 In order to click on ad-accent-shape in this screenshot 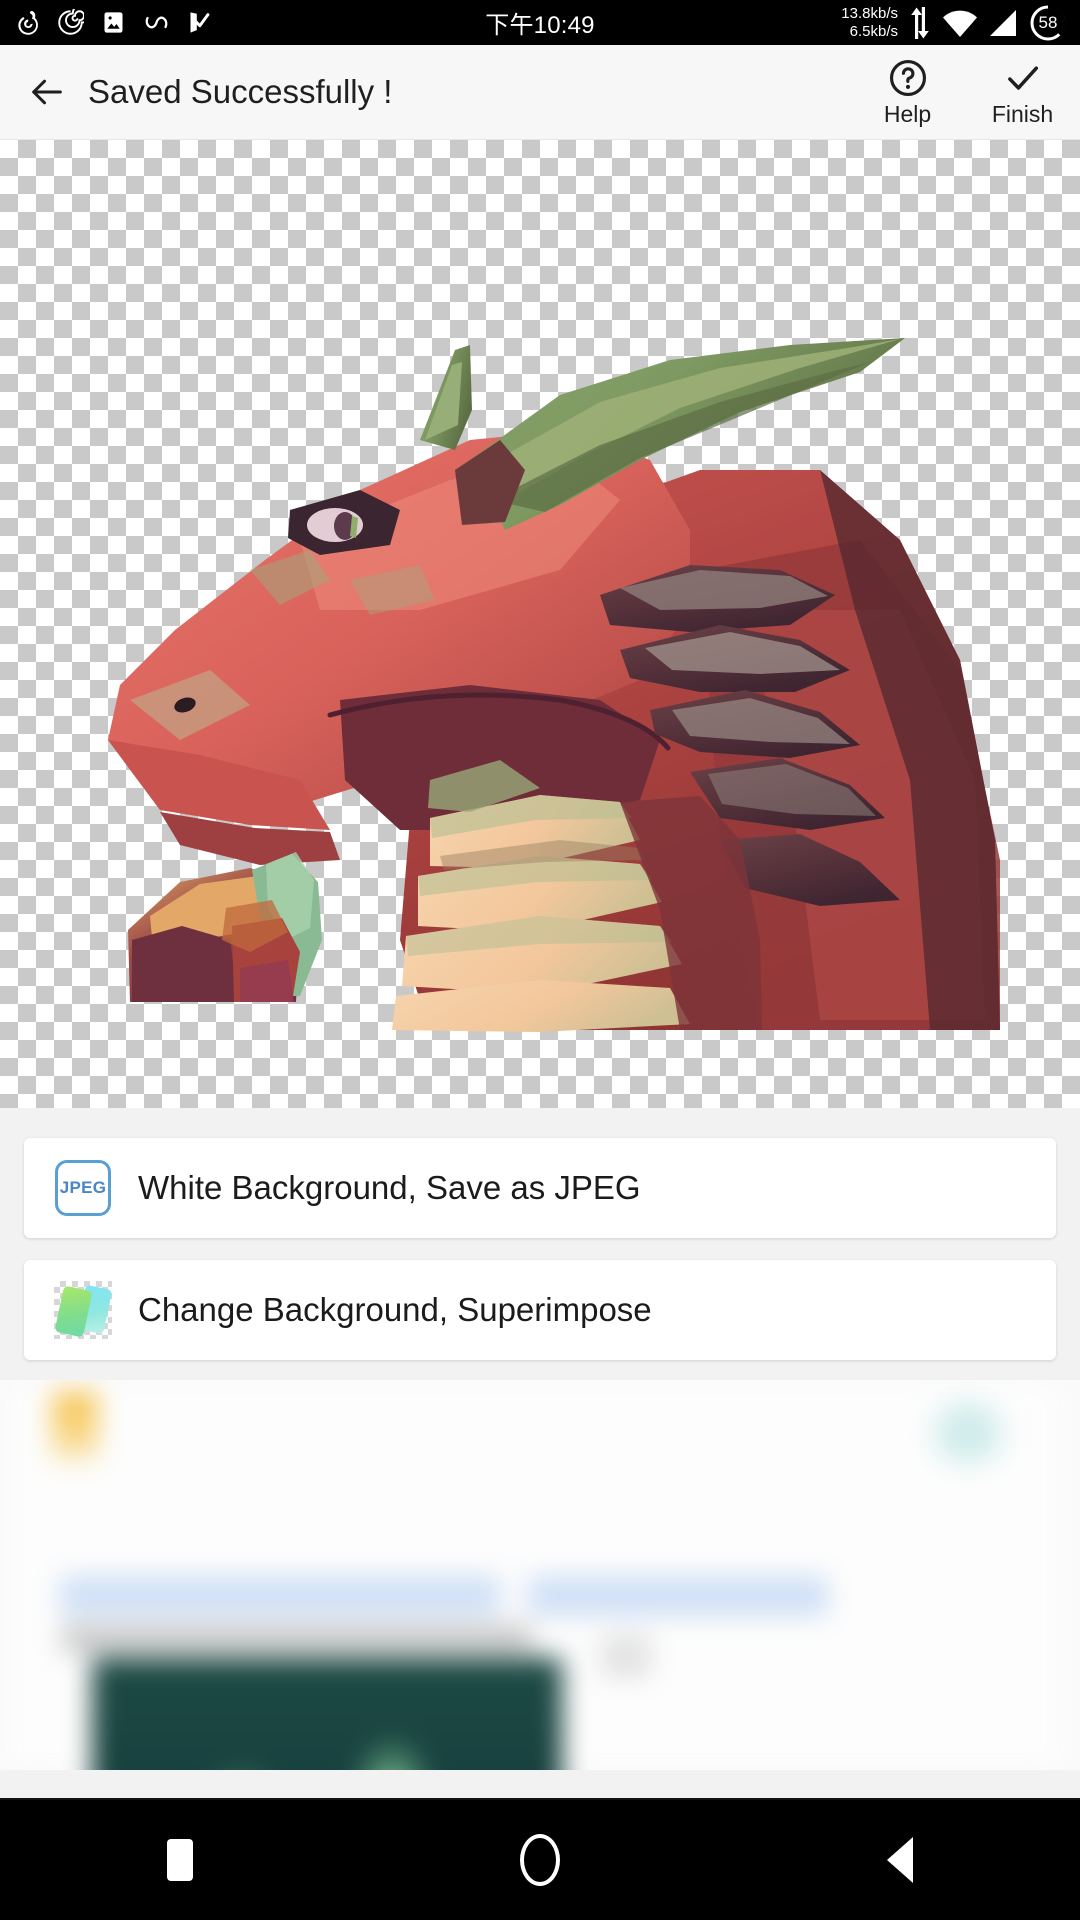, I will do `click(626, 1656)`.